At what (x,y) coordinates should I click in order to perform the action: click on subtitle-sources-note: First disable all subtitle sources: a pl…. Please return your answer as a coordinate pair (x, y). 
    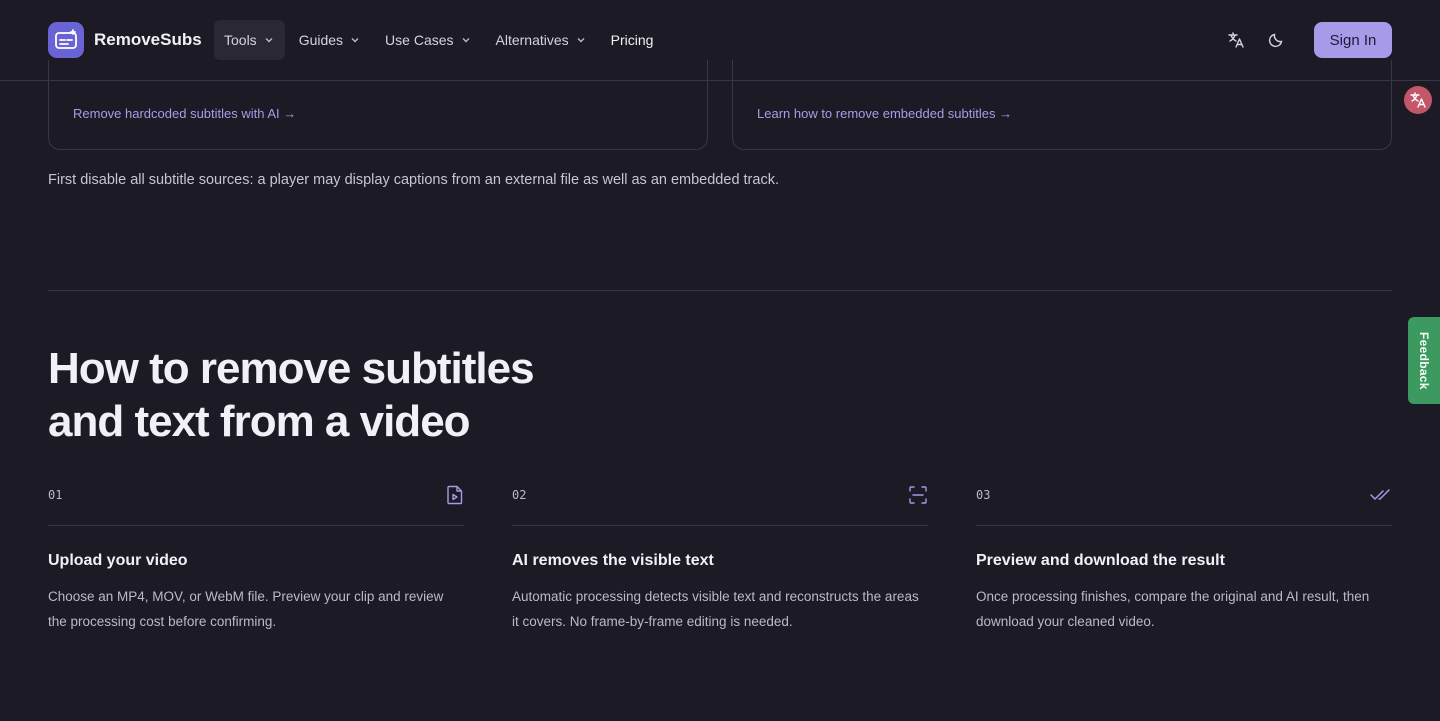
    Looking at the image, I should click on (413, 180).